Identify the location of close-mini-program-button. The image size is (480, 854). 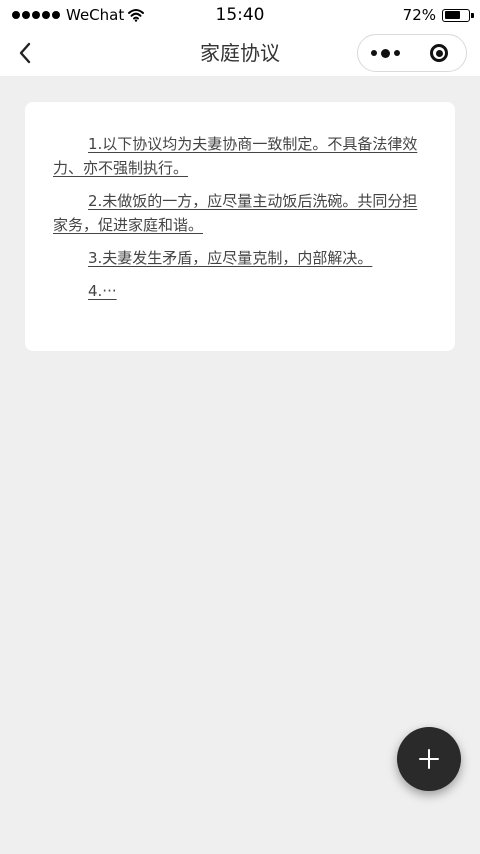
(439, 53).